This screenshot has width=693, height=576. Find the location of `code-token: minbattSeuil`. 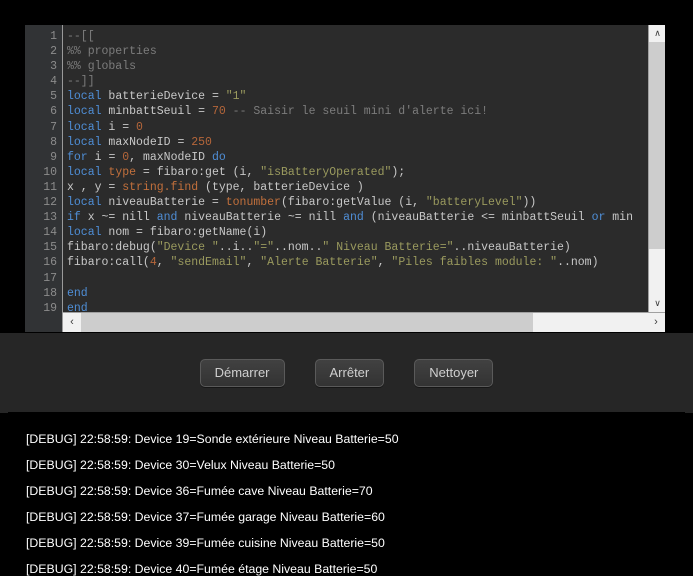

code-token: minbattSeuil is located at coordinates (150, 112).